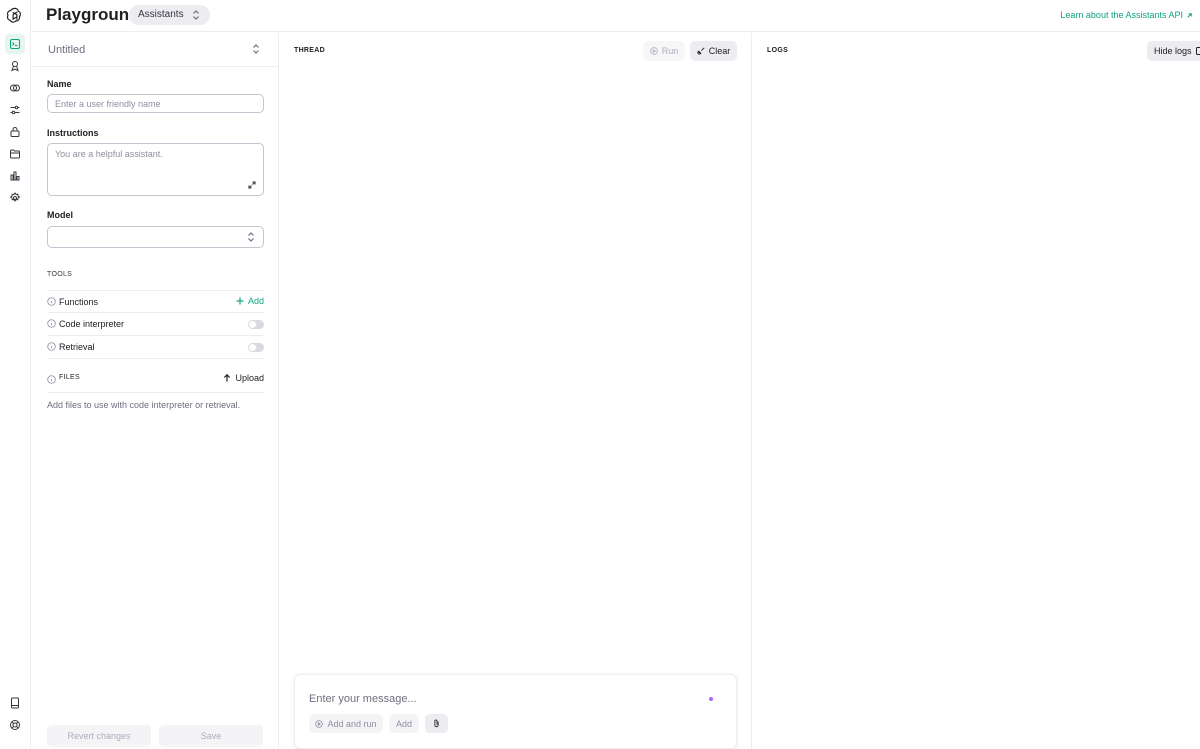 The image size is (1200, 749). I want to click on rail-item-settings, so click(15, 198).